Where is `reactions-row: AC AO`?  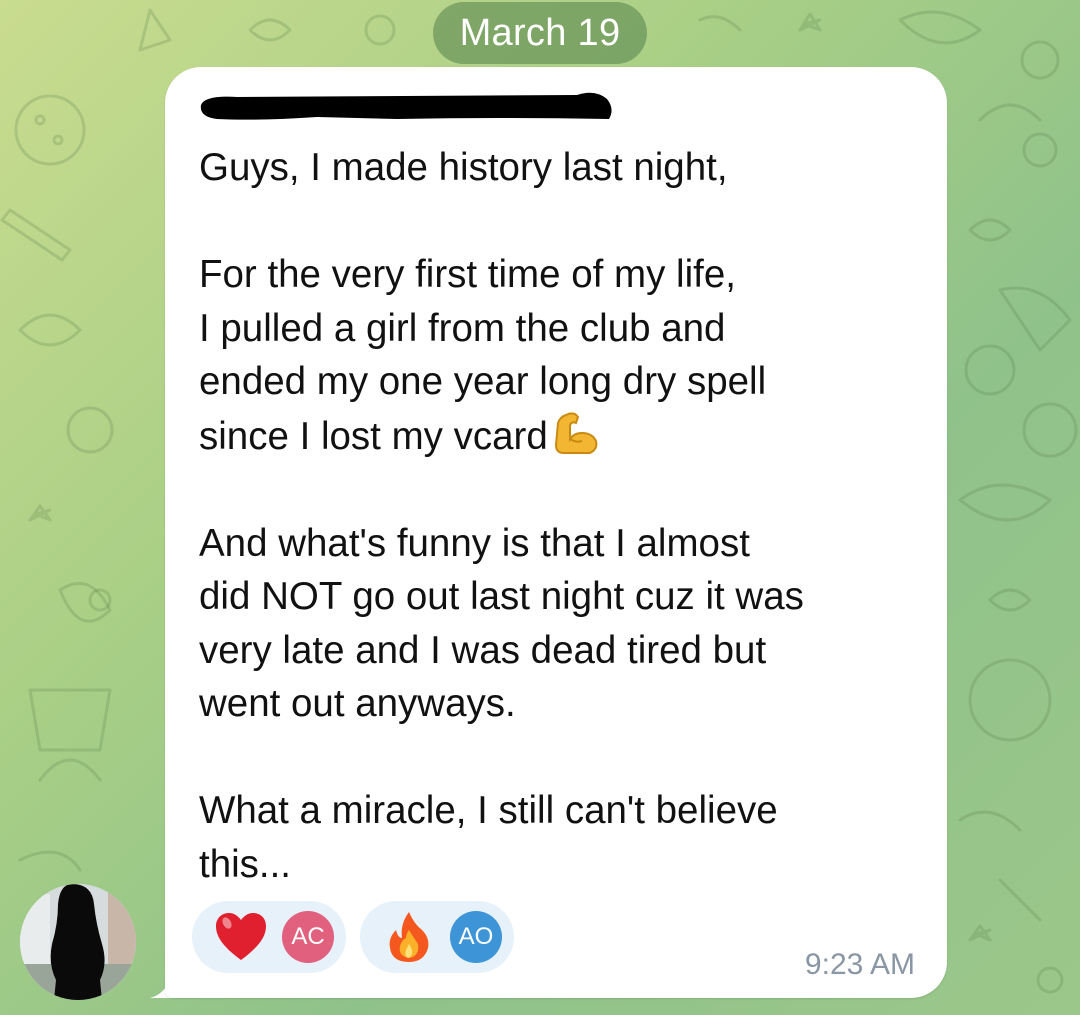 reactions-row: AC AO is located at coordinates (353, 937).